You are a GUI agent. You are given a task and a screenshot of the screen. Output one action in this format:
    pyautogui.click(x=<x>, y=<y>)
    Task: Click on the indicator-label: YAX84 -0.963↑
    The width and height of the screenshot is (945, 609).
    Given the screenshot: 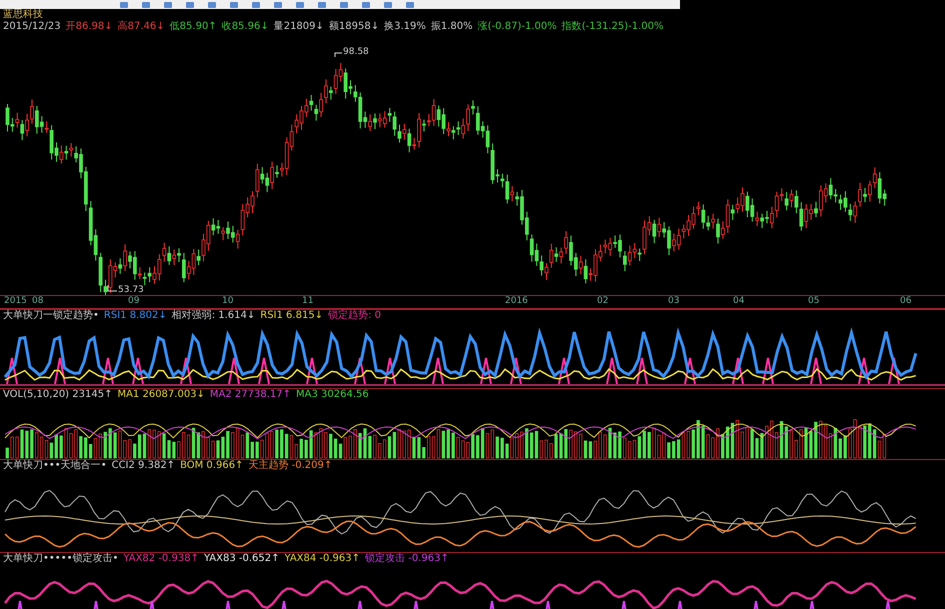 What is the action you would take?
    pyautogui.click(x=322, y=559)
    